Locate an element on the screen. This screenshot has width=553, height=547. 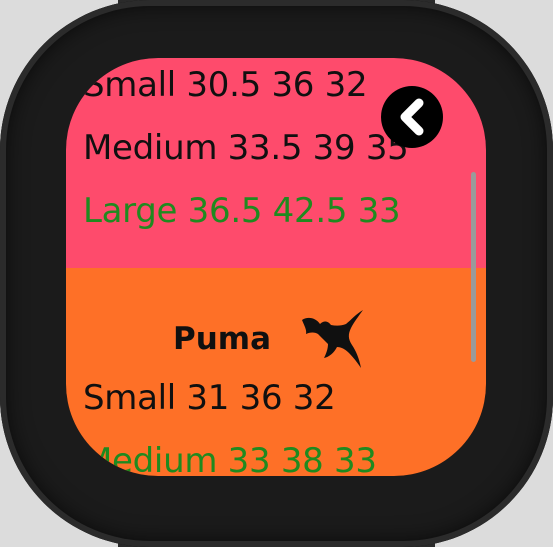
size-row-small: Small 31 36 32 is located at coordinates (209, 398).